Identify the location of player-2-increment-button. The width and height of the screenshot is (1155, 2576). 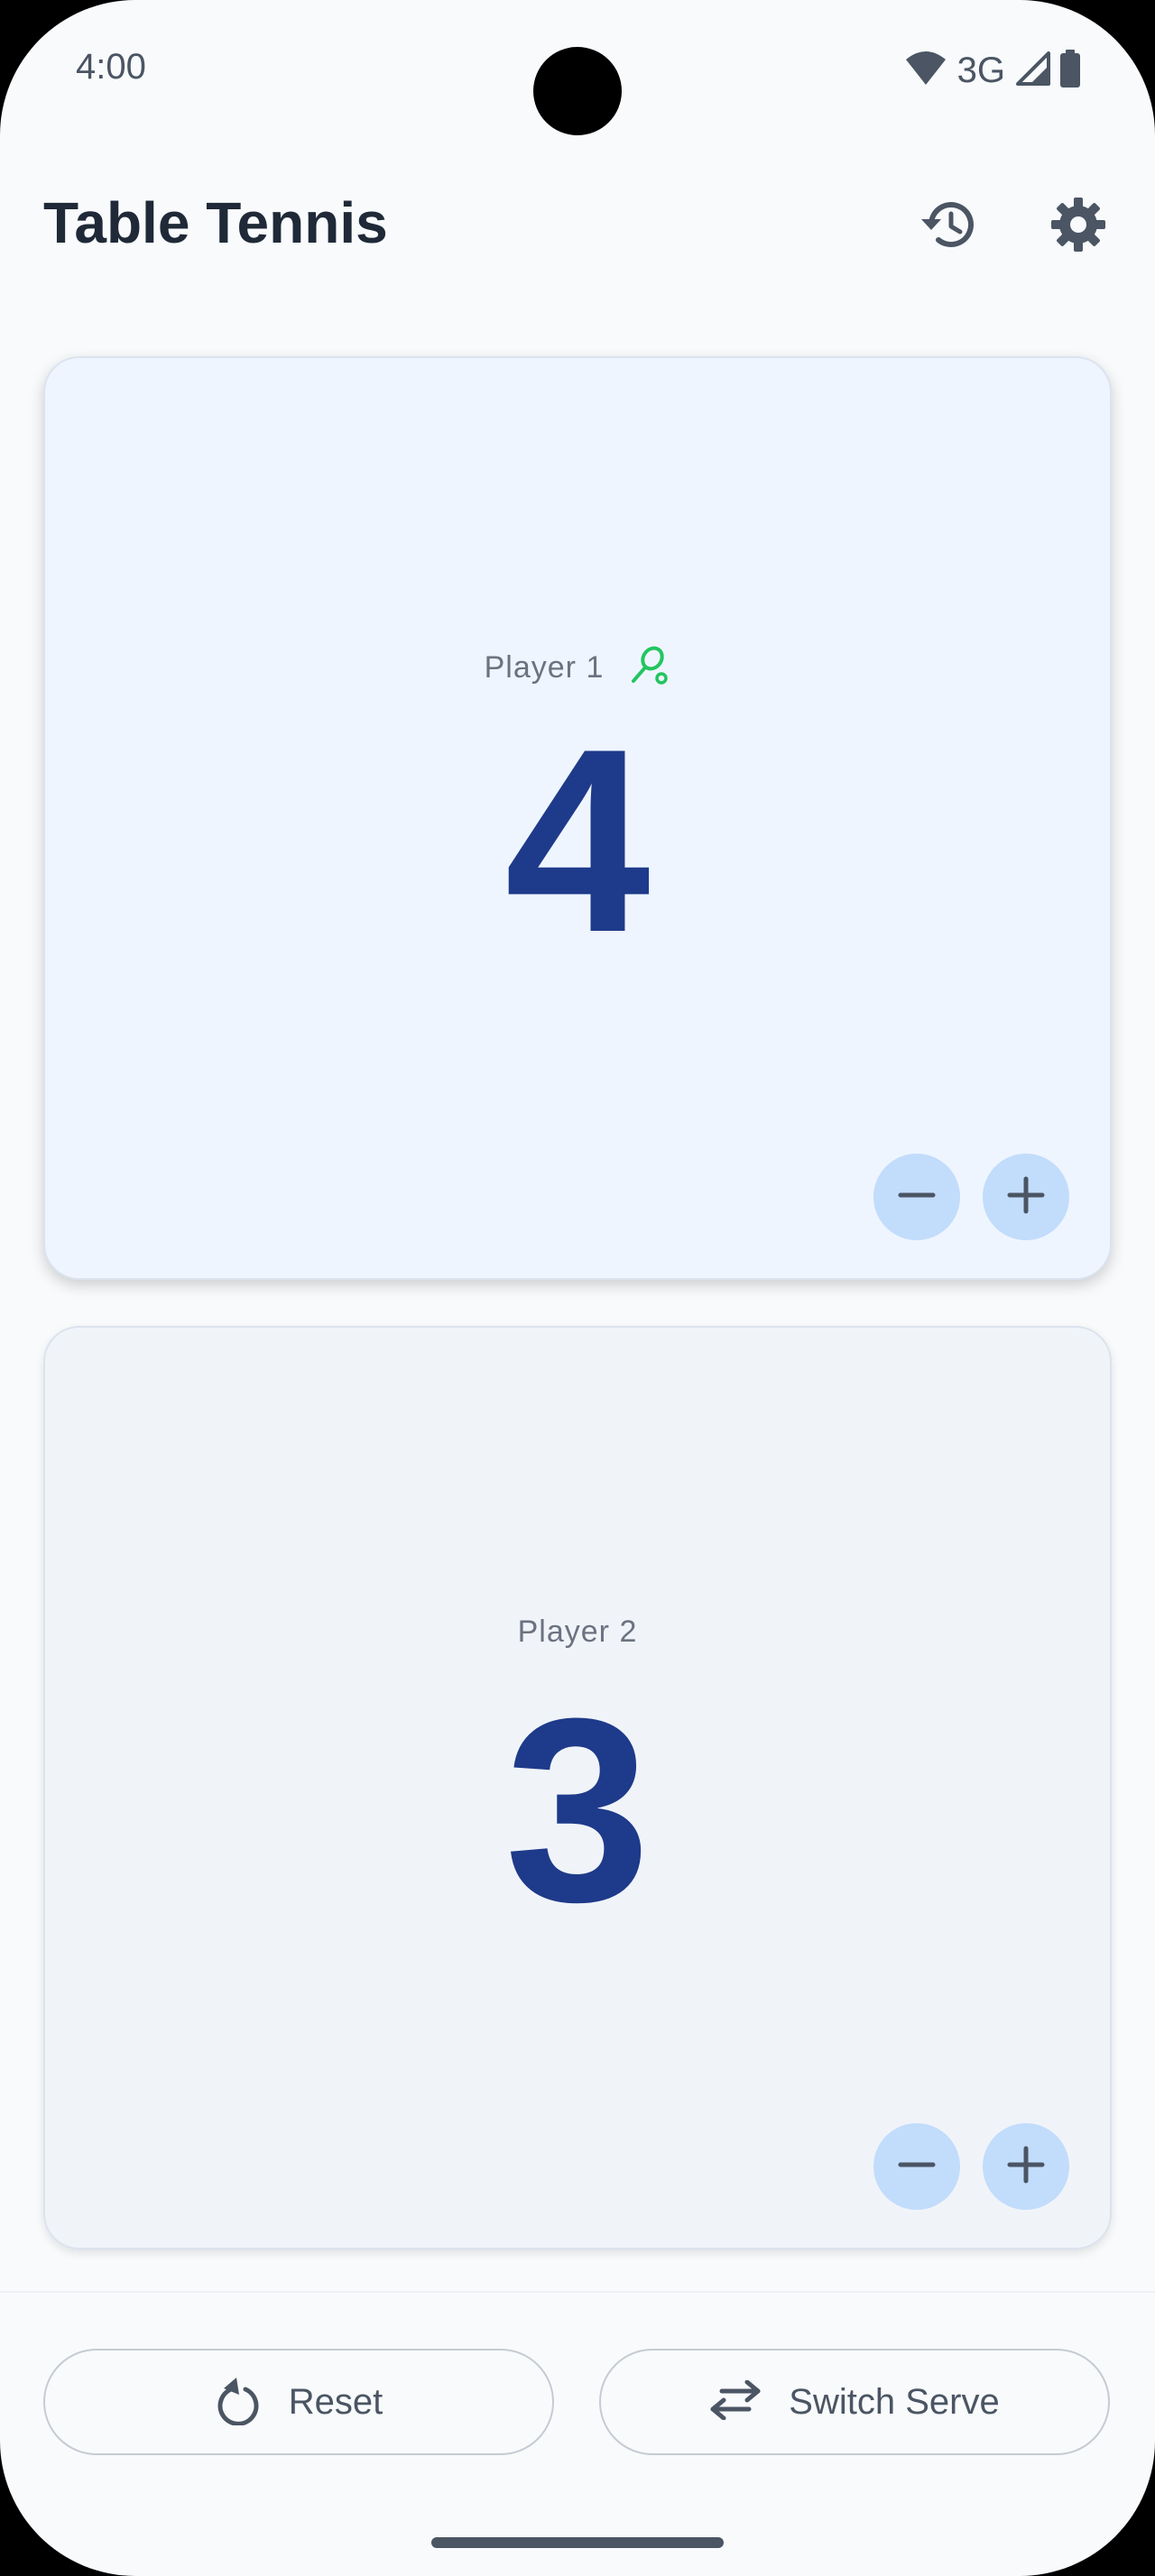
(1026, 2166).